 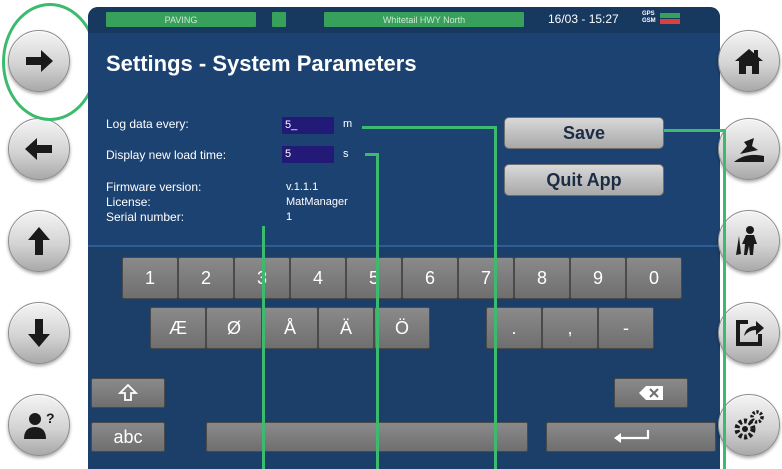 What do you see at coordinates (346, 154) in the screenshot?
I see `load-time-unit: s` at bounding box center [346, 154].